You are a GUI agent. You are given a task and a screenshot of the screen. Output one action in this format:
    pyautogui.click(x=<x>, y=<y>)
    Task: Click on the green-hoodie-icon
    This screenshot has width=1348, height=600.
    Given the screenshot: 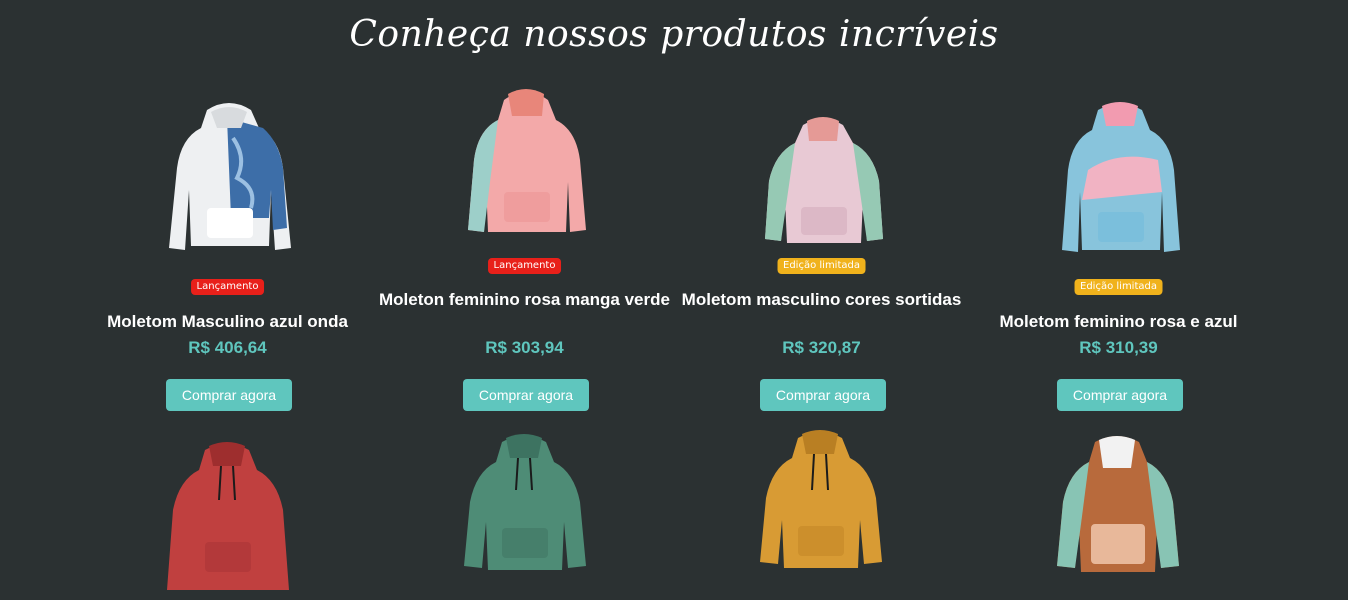 What is the action you would take?
    pyautogui.click(x=525, y=502)
    